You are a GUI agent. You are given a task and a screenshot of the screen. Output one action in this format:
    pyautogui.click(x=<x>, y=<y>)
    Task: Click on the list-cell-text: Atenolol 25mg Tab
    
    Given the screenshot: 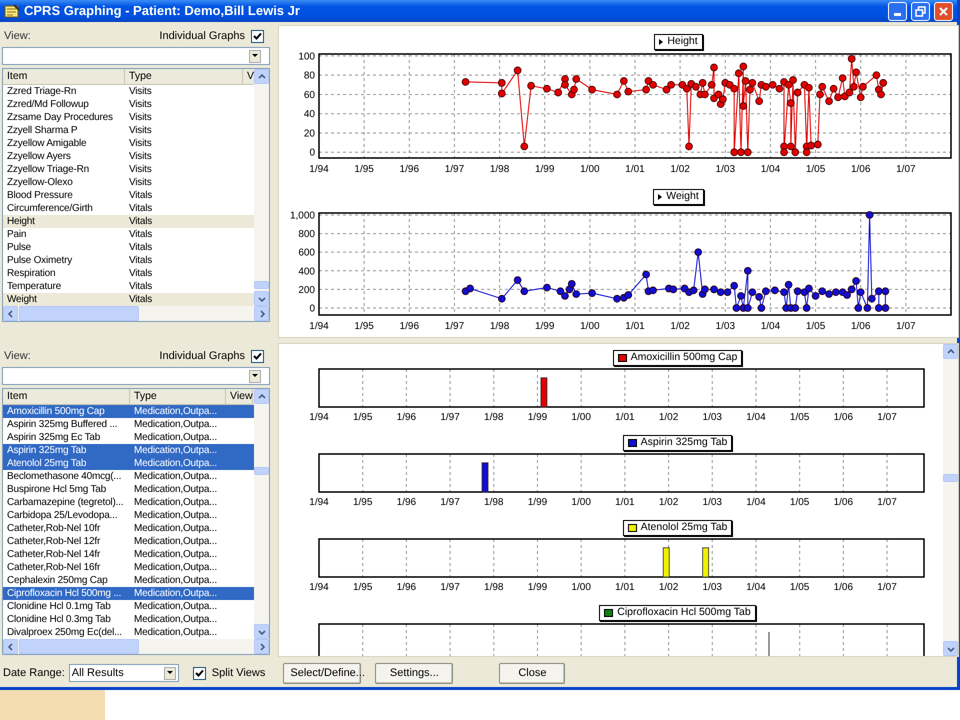 What is the action you would take?
    pyautogui.click(x=47, y=463)
    